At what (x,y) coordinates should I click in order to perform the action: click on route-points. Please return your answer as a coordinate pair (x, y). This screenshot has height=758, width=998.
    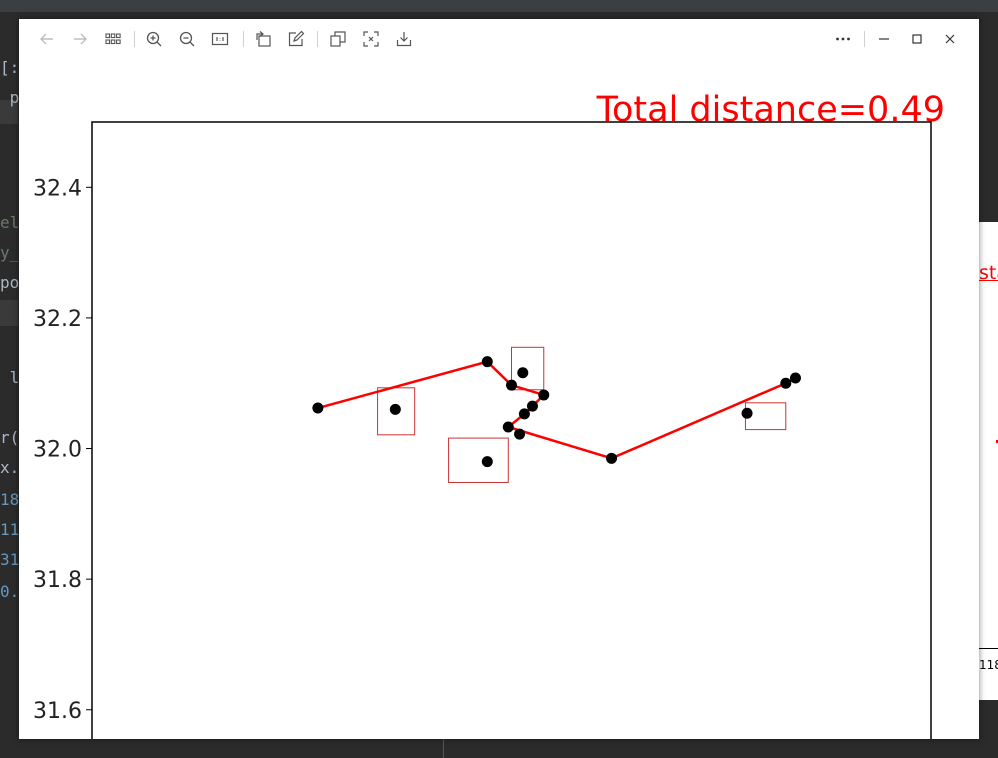
    Looking at the image, I should click on (556, 412).